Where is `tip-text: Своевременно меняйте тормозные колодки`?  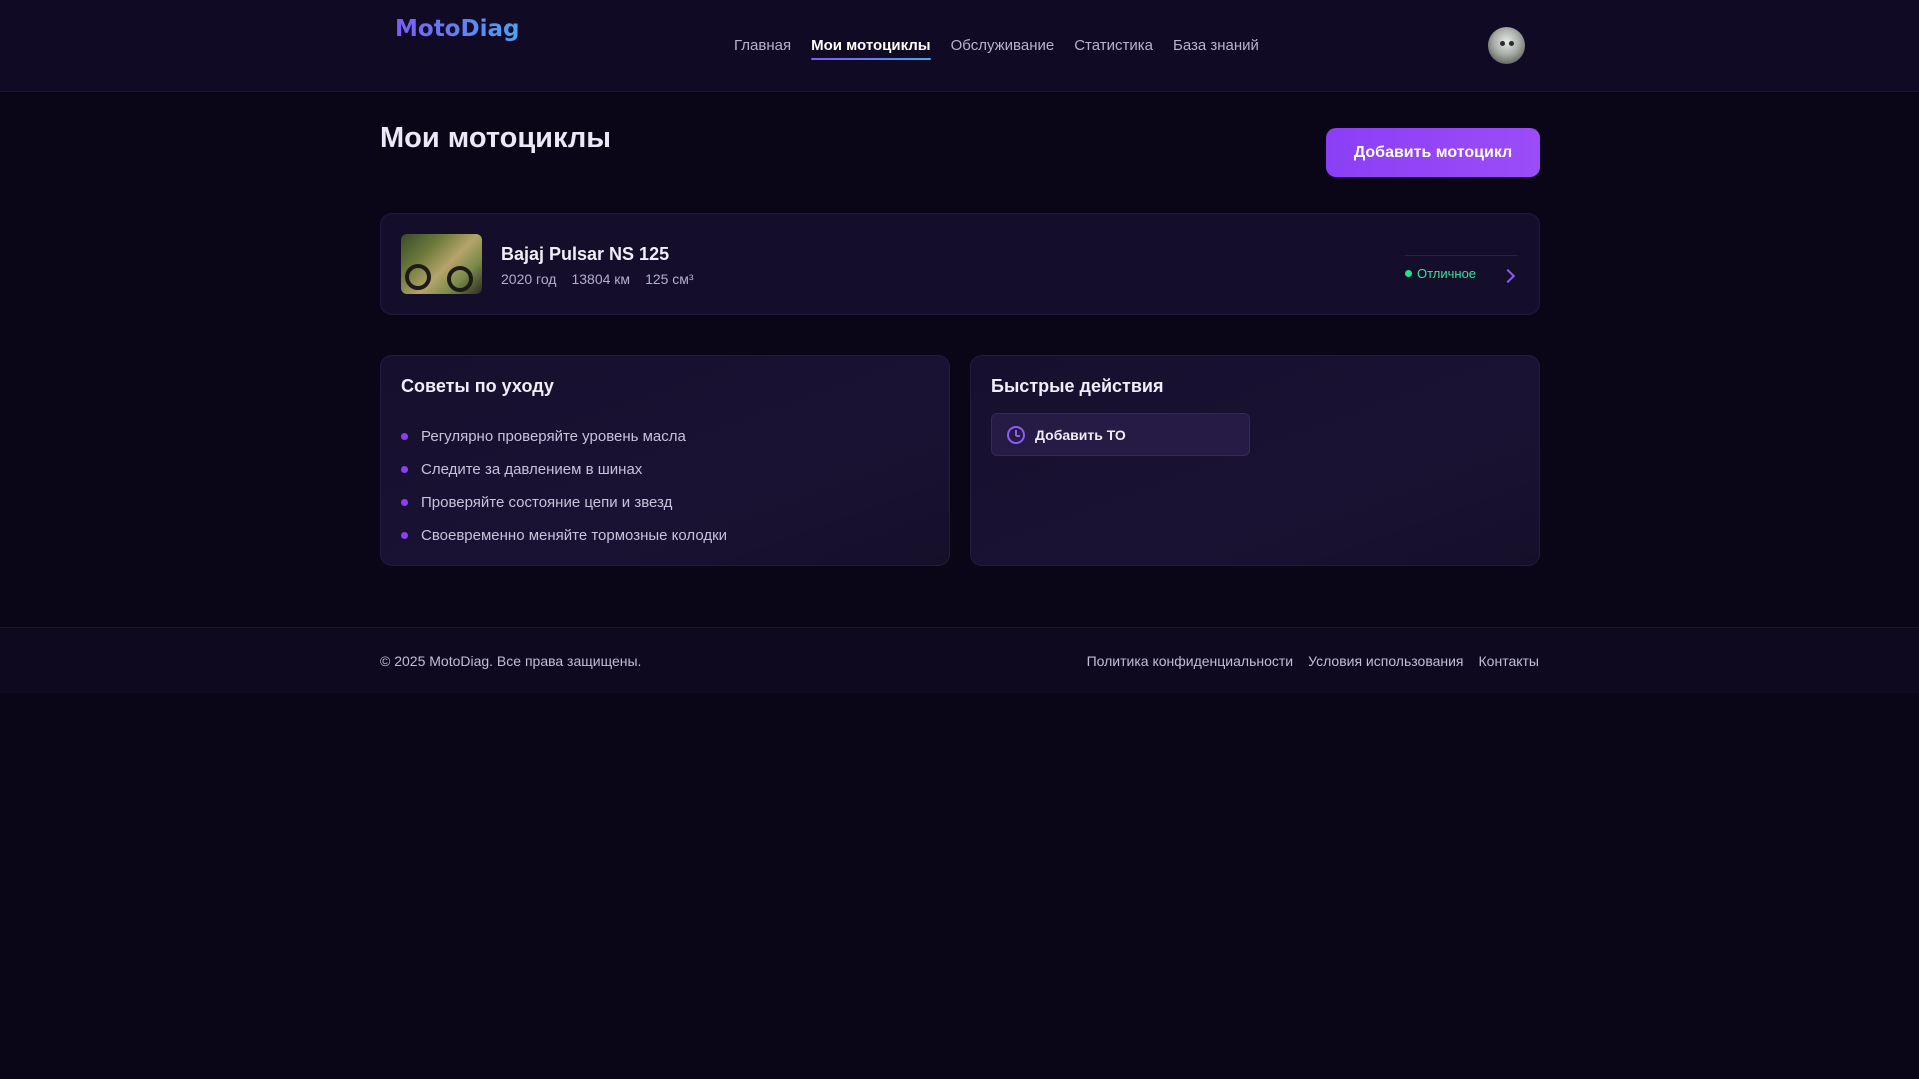 tip-text: Своевременно меняйте тормозные колодки is located at coordinates (574, 535).